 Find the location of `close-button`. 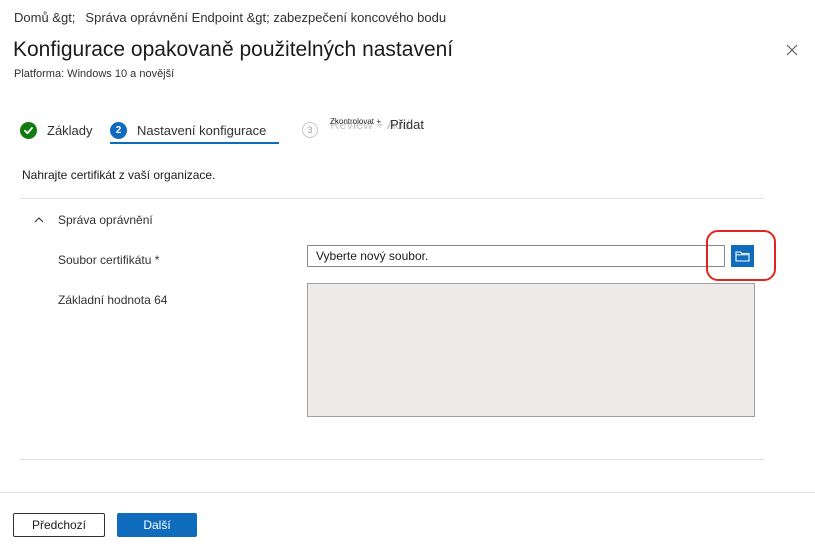

close-button is located at coordinates (792, 50).